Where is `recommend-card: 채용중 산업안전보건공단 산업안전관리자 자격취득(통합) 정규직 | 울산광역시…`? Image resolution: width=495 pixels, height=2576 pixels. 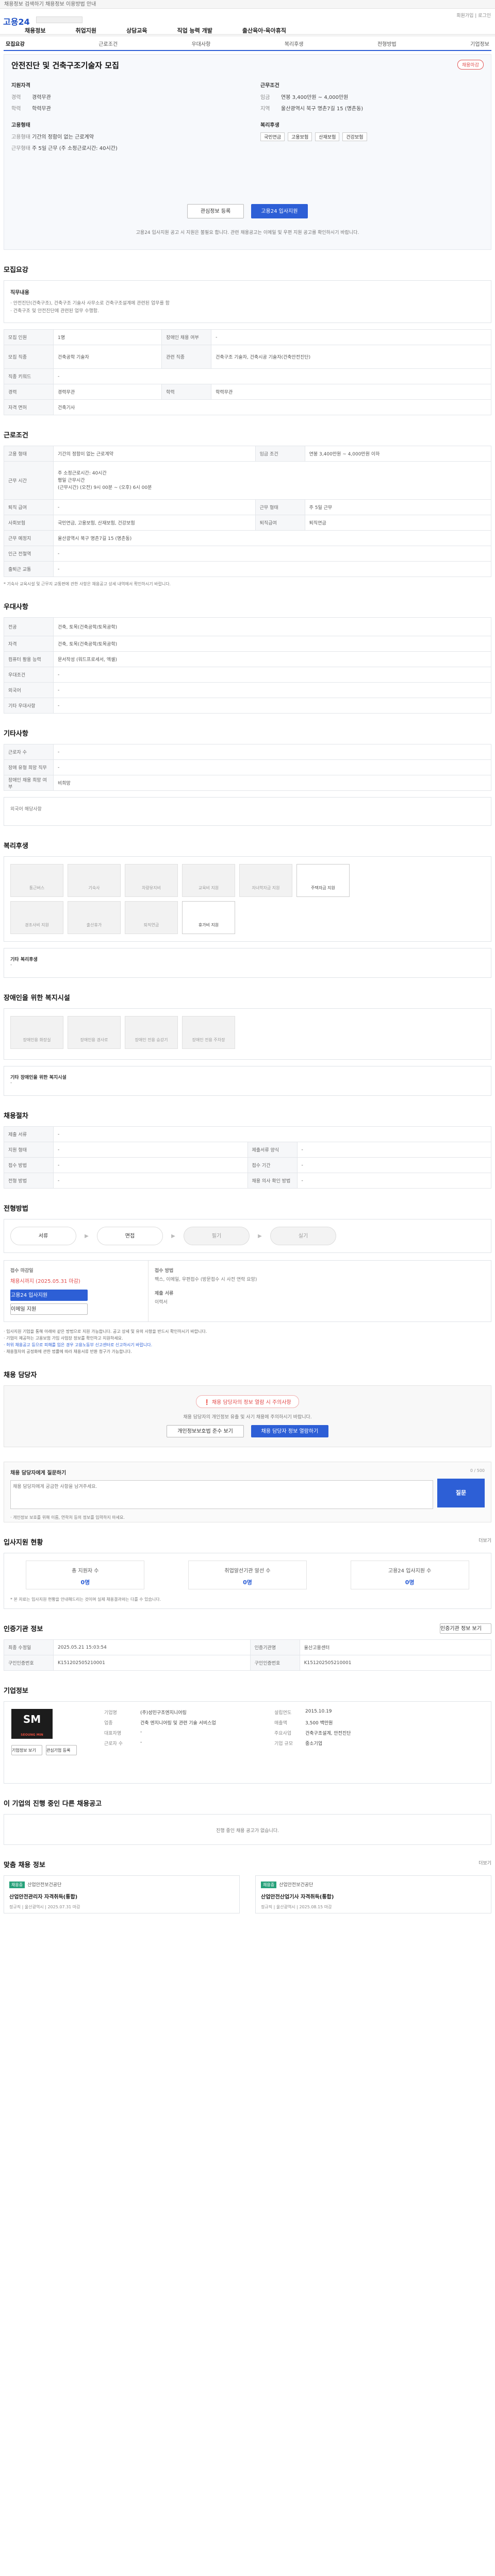 recommend-card: 채용중 산업안전보건공단 산업안전관리자 자격취득(통합) 정규직 | 울산광역시… is located at coordinates (122, 1894).